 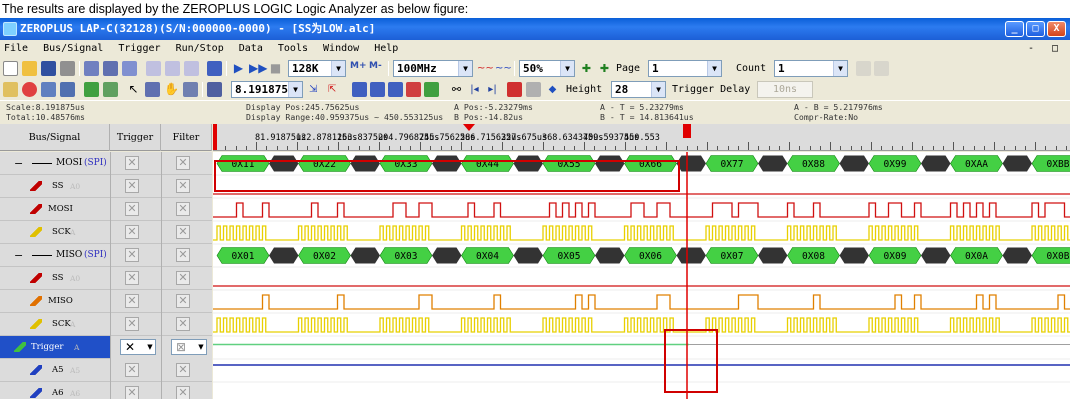 I want to click on a-minus-t-readout: A - T = 5.23279ms, so click(x=642, y=107).